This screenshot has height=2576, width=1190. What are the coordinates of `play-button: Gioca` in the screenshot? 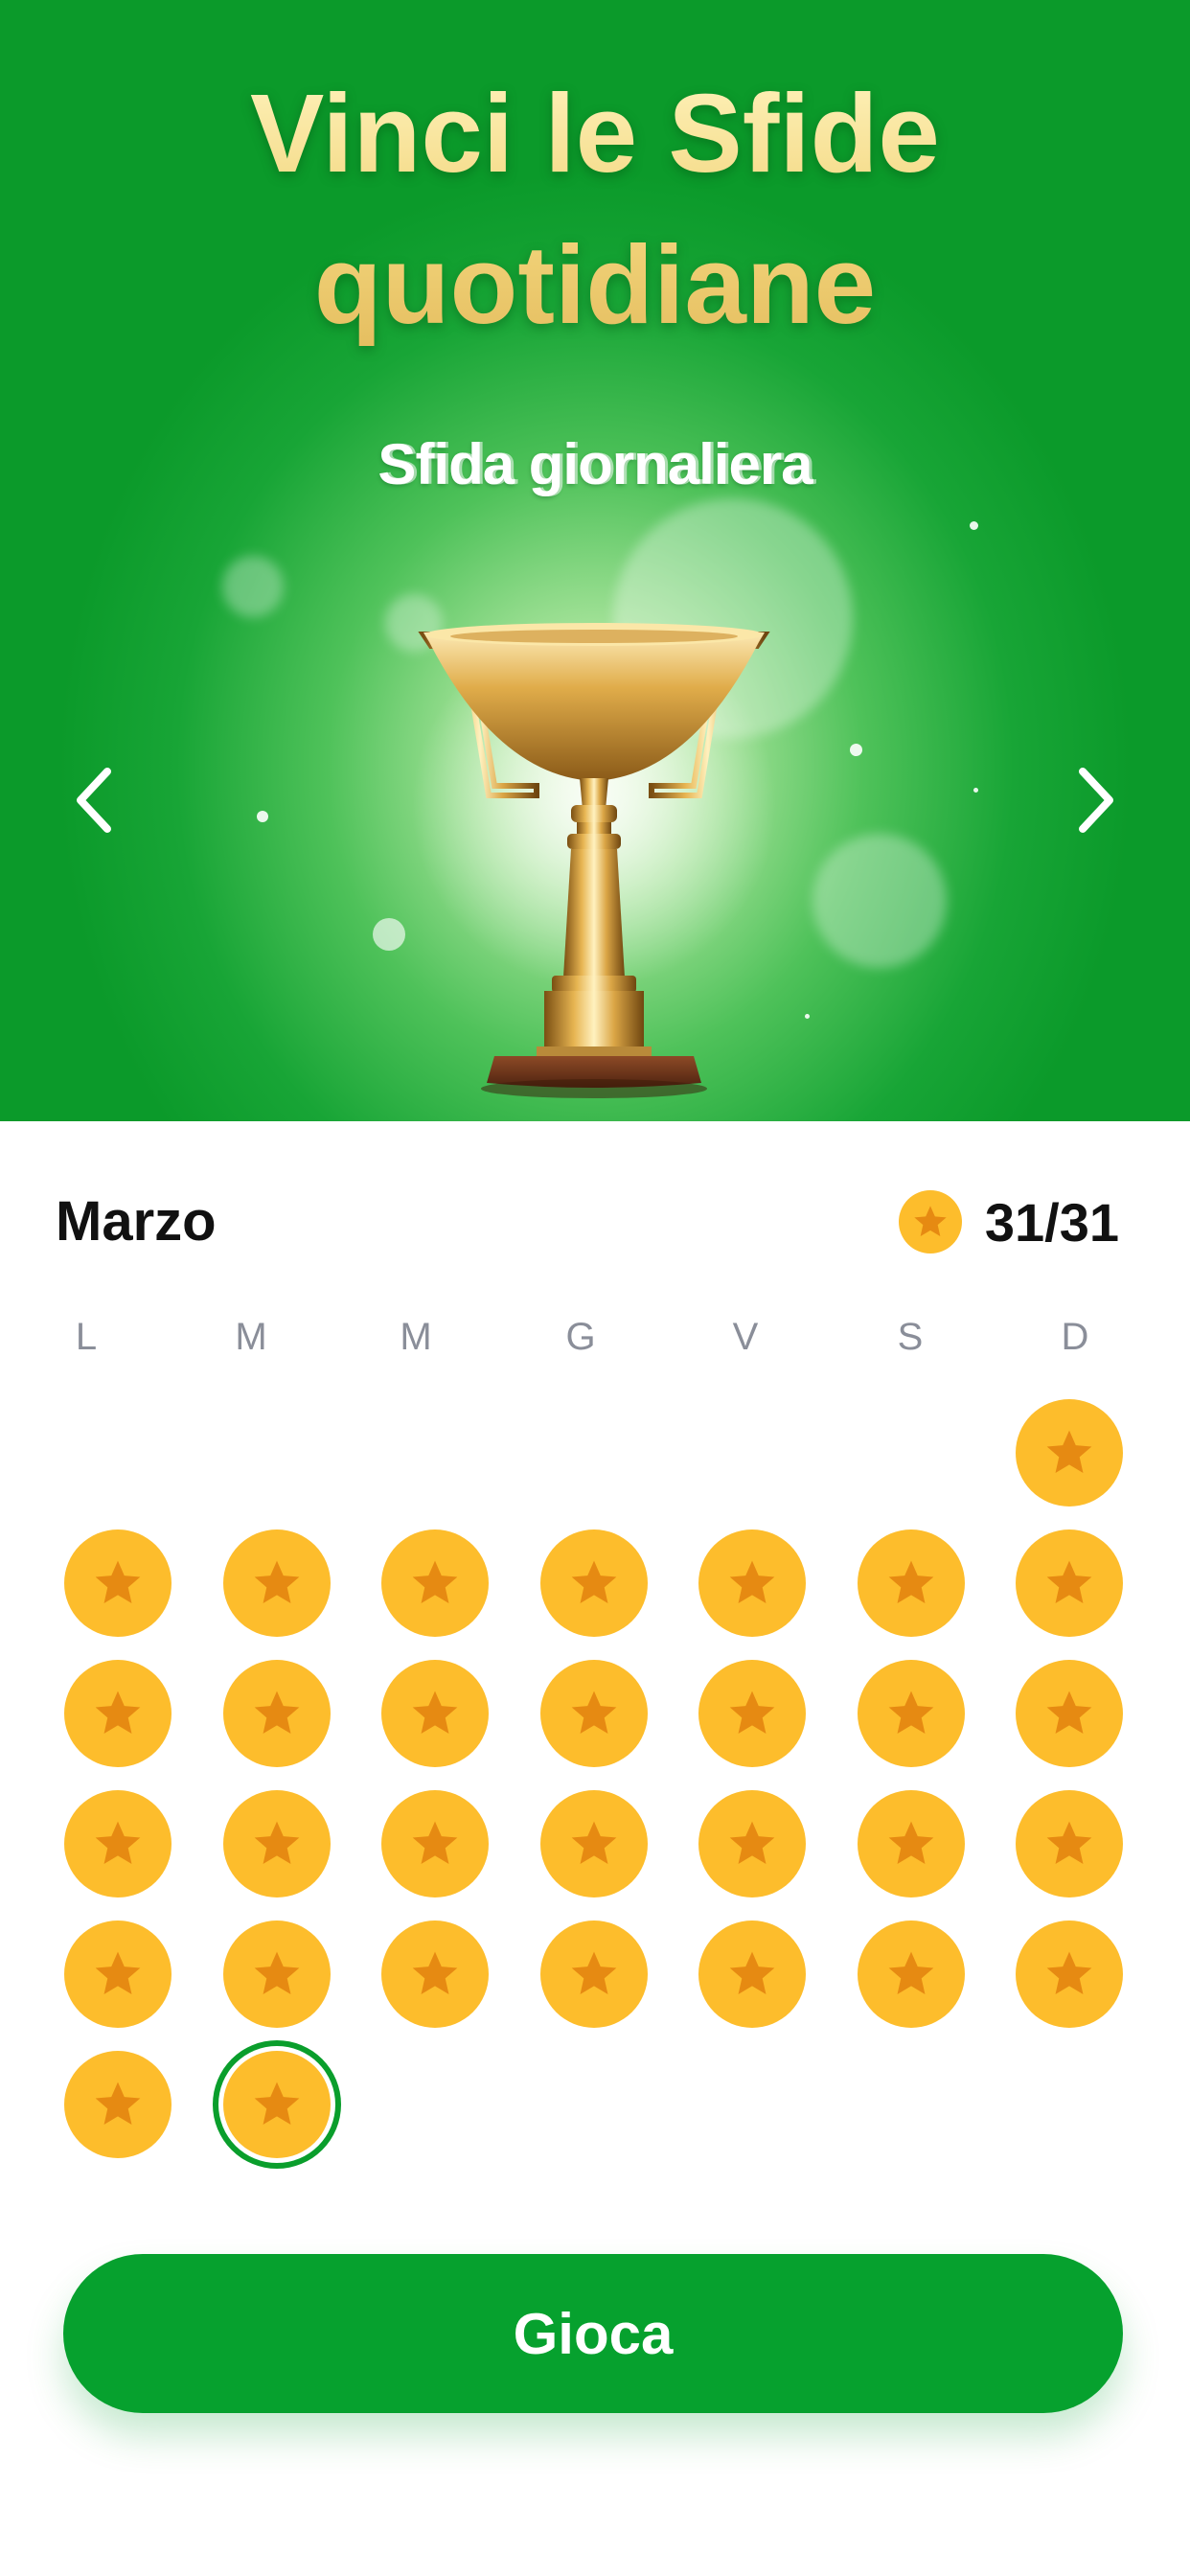 It's located at (593, 2333).